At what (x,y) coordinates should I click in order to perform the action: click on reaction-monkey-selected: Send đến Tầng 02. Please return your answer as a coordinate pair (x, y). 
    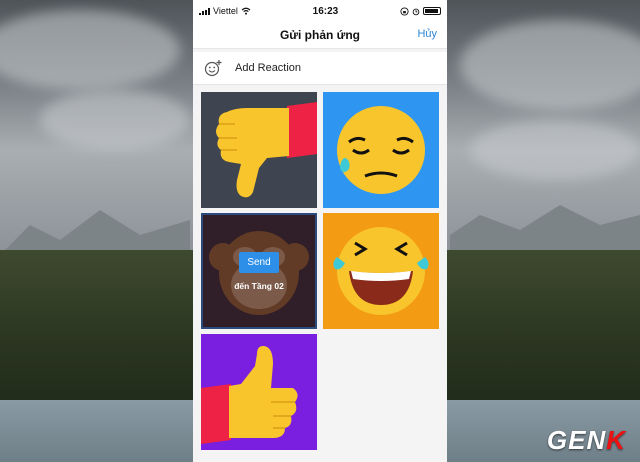
    Looking at the image, I should click on (259, 271).